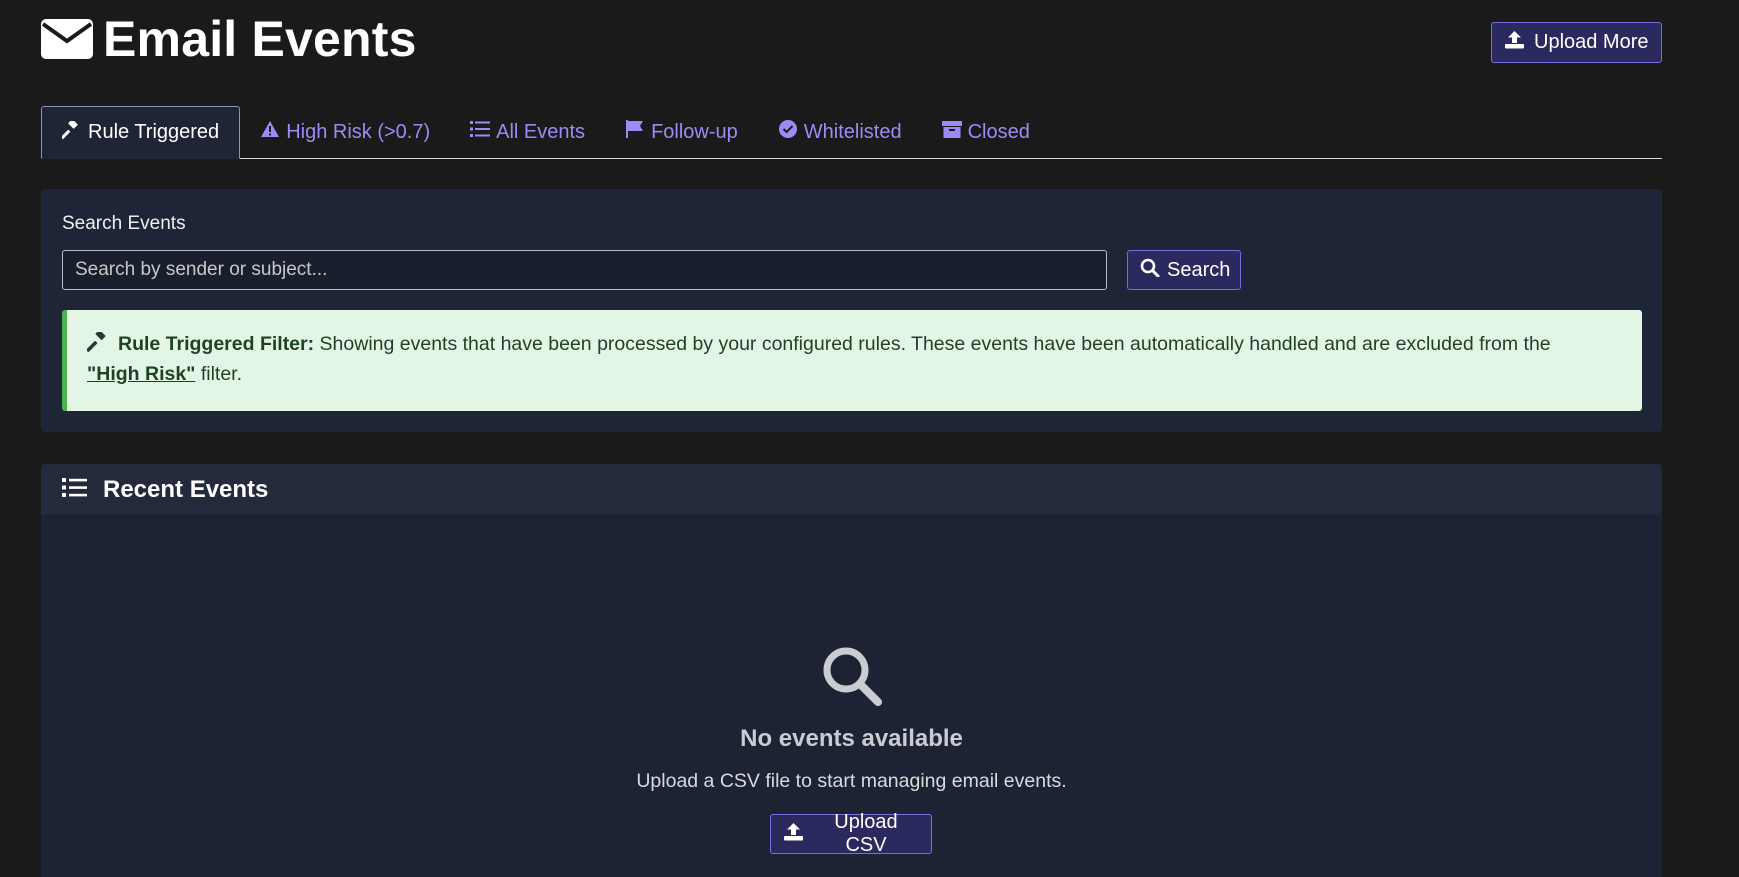 This screenshot has width=1739, height=877. Describe the element at coordinates (1591, 42) in the screenshot. I see `upload-more-label: Upload More` at that location.